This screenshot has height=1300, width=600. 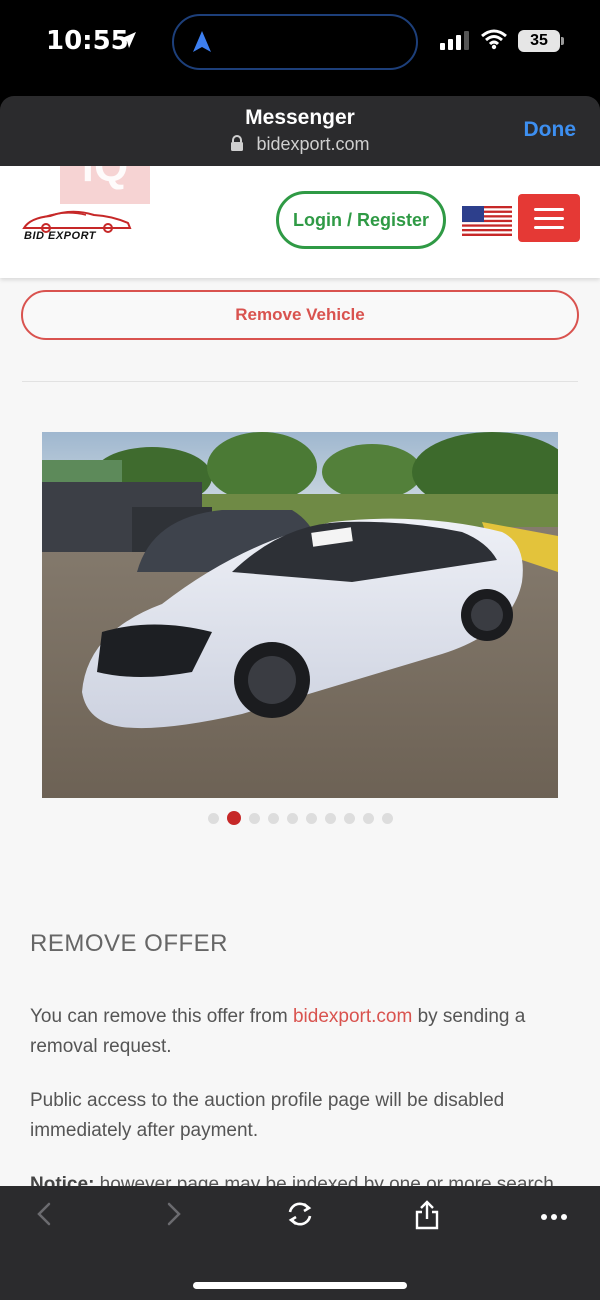 What do you see at coordinates (361, 220) in the screenshot?
I see `login-register-button: Login / Register` at bounding box center [361, 220].